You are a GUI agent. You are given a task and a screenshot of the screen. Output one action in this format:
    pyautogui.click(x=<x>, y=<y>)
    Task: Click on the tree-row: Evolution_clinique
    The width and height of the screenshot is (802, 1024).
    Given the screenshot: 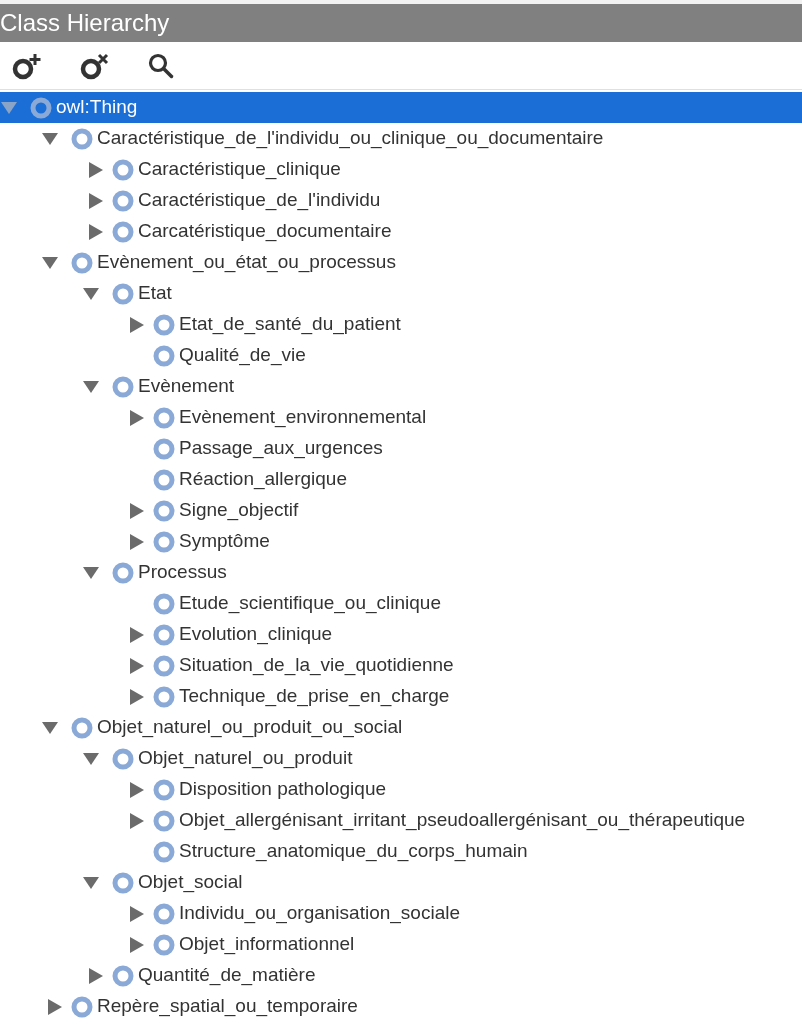 What is the action you would take?
    pyautogui.click(x=401, y=634)
    